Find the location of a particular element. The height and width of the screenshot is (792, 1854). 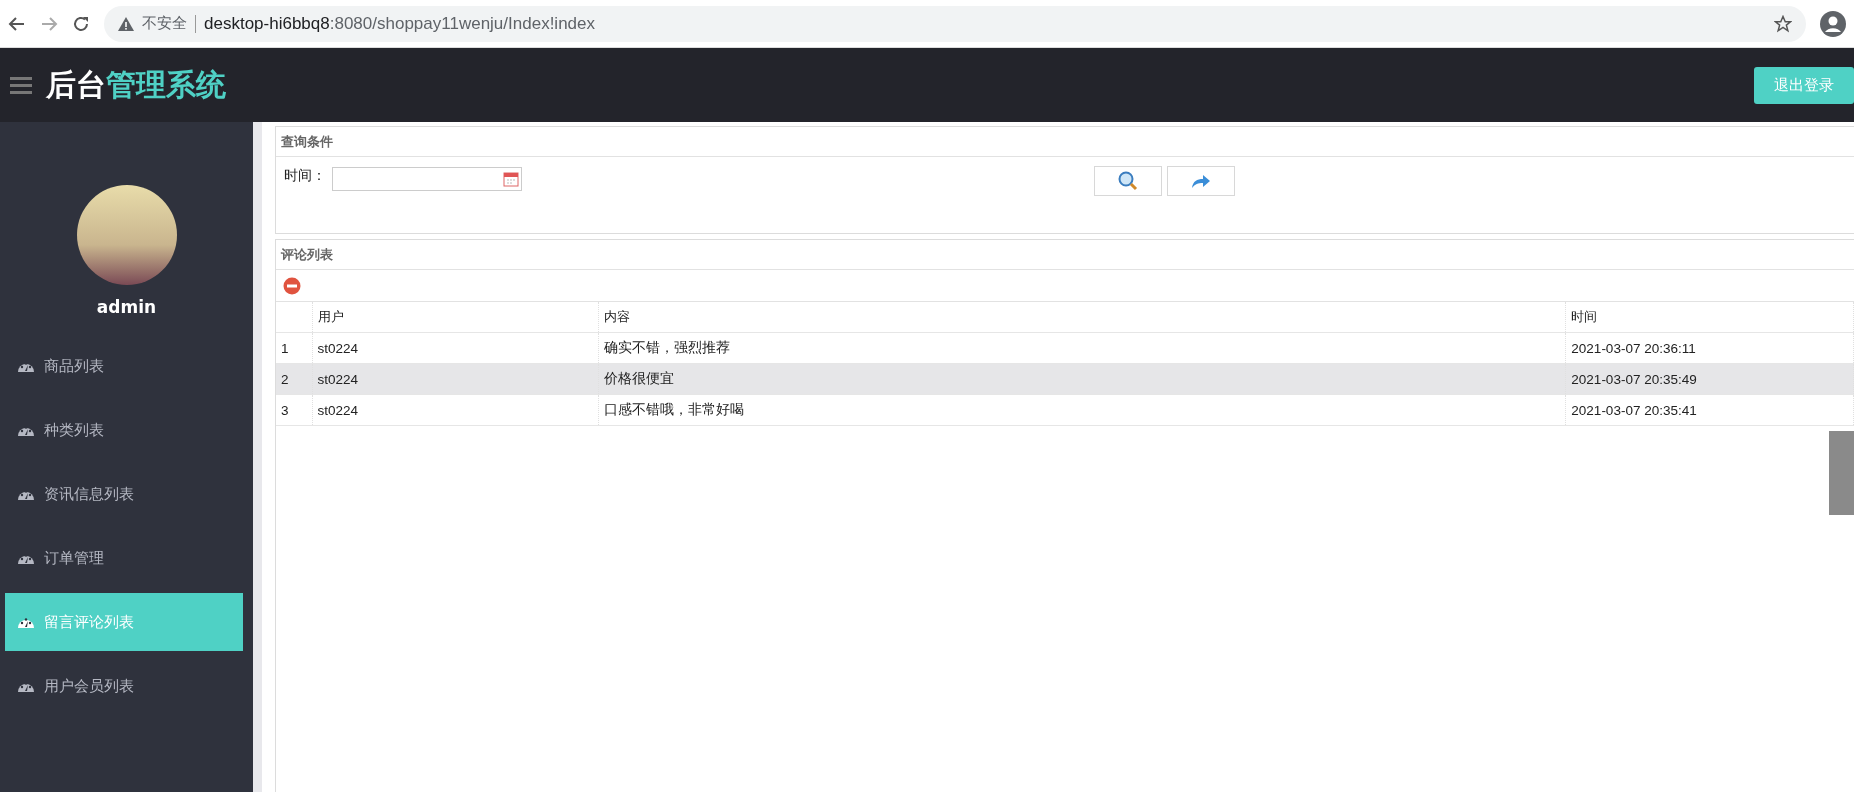

panel-title: 查询条件 is located at coordinates (1065, 142).